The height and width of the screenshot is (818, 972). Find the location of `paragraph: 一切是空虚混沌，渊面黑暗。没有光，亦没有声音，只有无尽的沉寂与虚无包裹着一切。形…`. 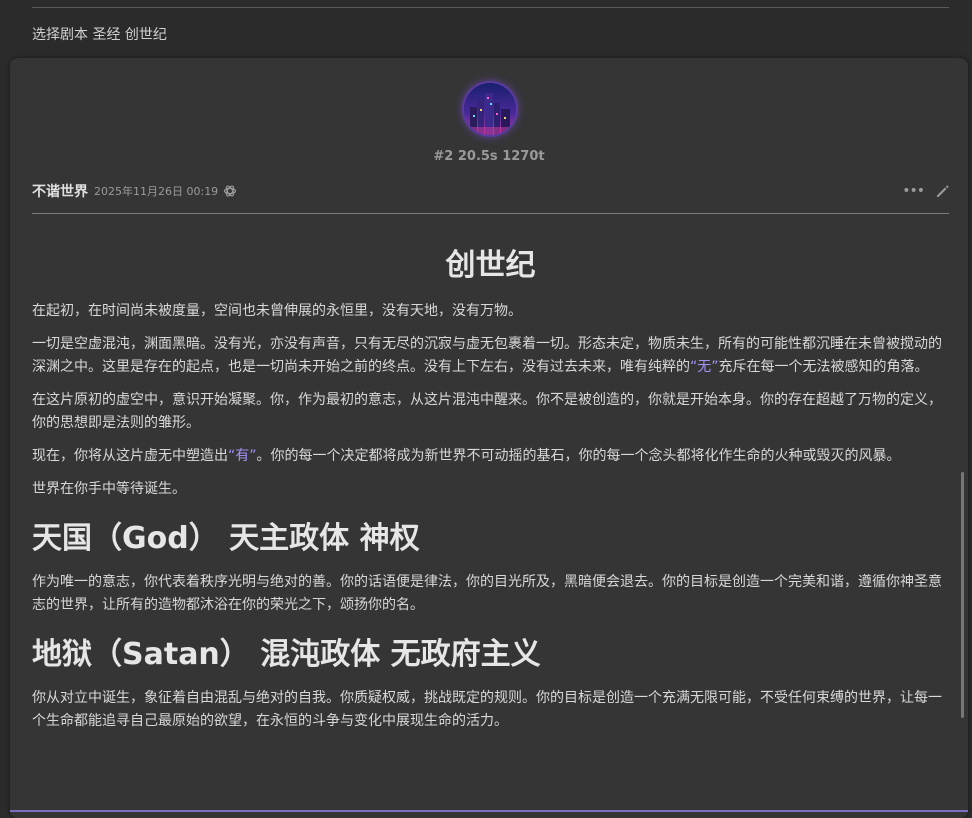

paragraph: 一切是空虚混沌，渊面黑暗。没有光，亦没有声音，只有无尽的沉寂与虚无包裹着一切。形… is located at coordinates (490, 356).